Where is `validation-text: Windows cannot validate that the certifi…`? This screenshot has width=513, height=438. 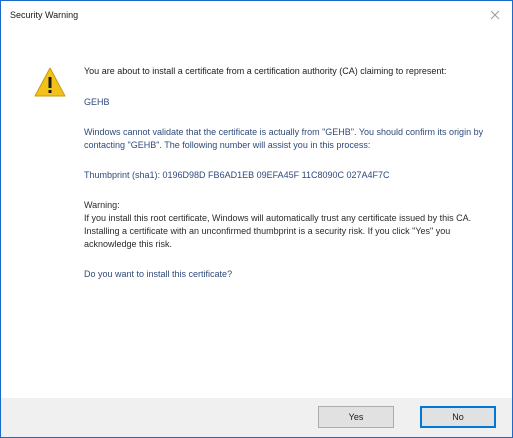 validation-text: Windows cannot validate that the certifi… is located at coordinates (284, 138).